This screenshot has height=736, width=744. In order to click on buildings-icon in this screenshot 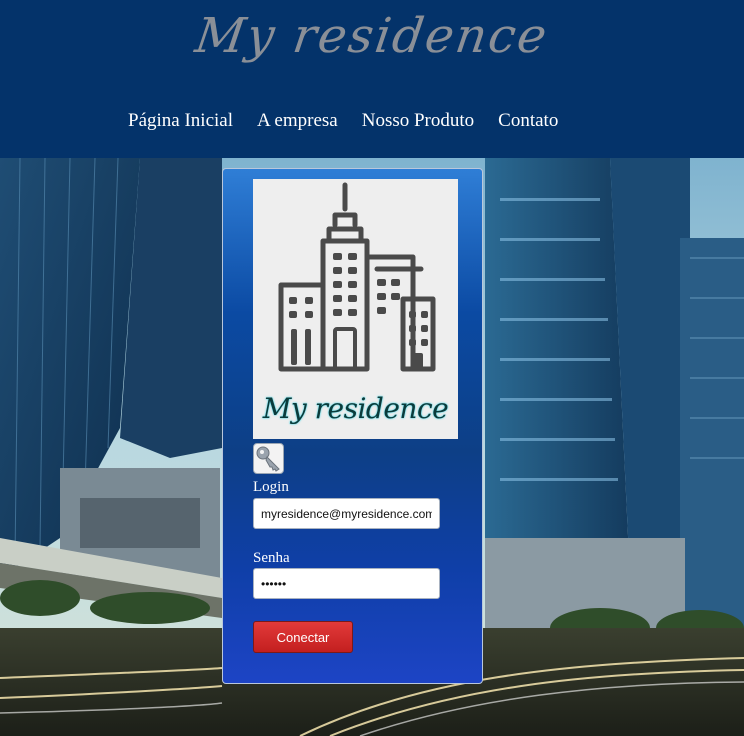, I will do `click(357, 277)`.